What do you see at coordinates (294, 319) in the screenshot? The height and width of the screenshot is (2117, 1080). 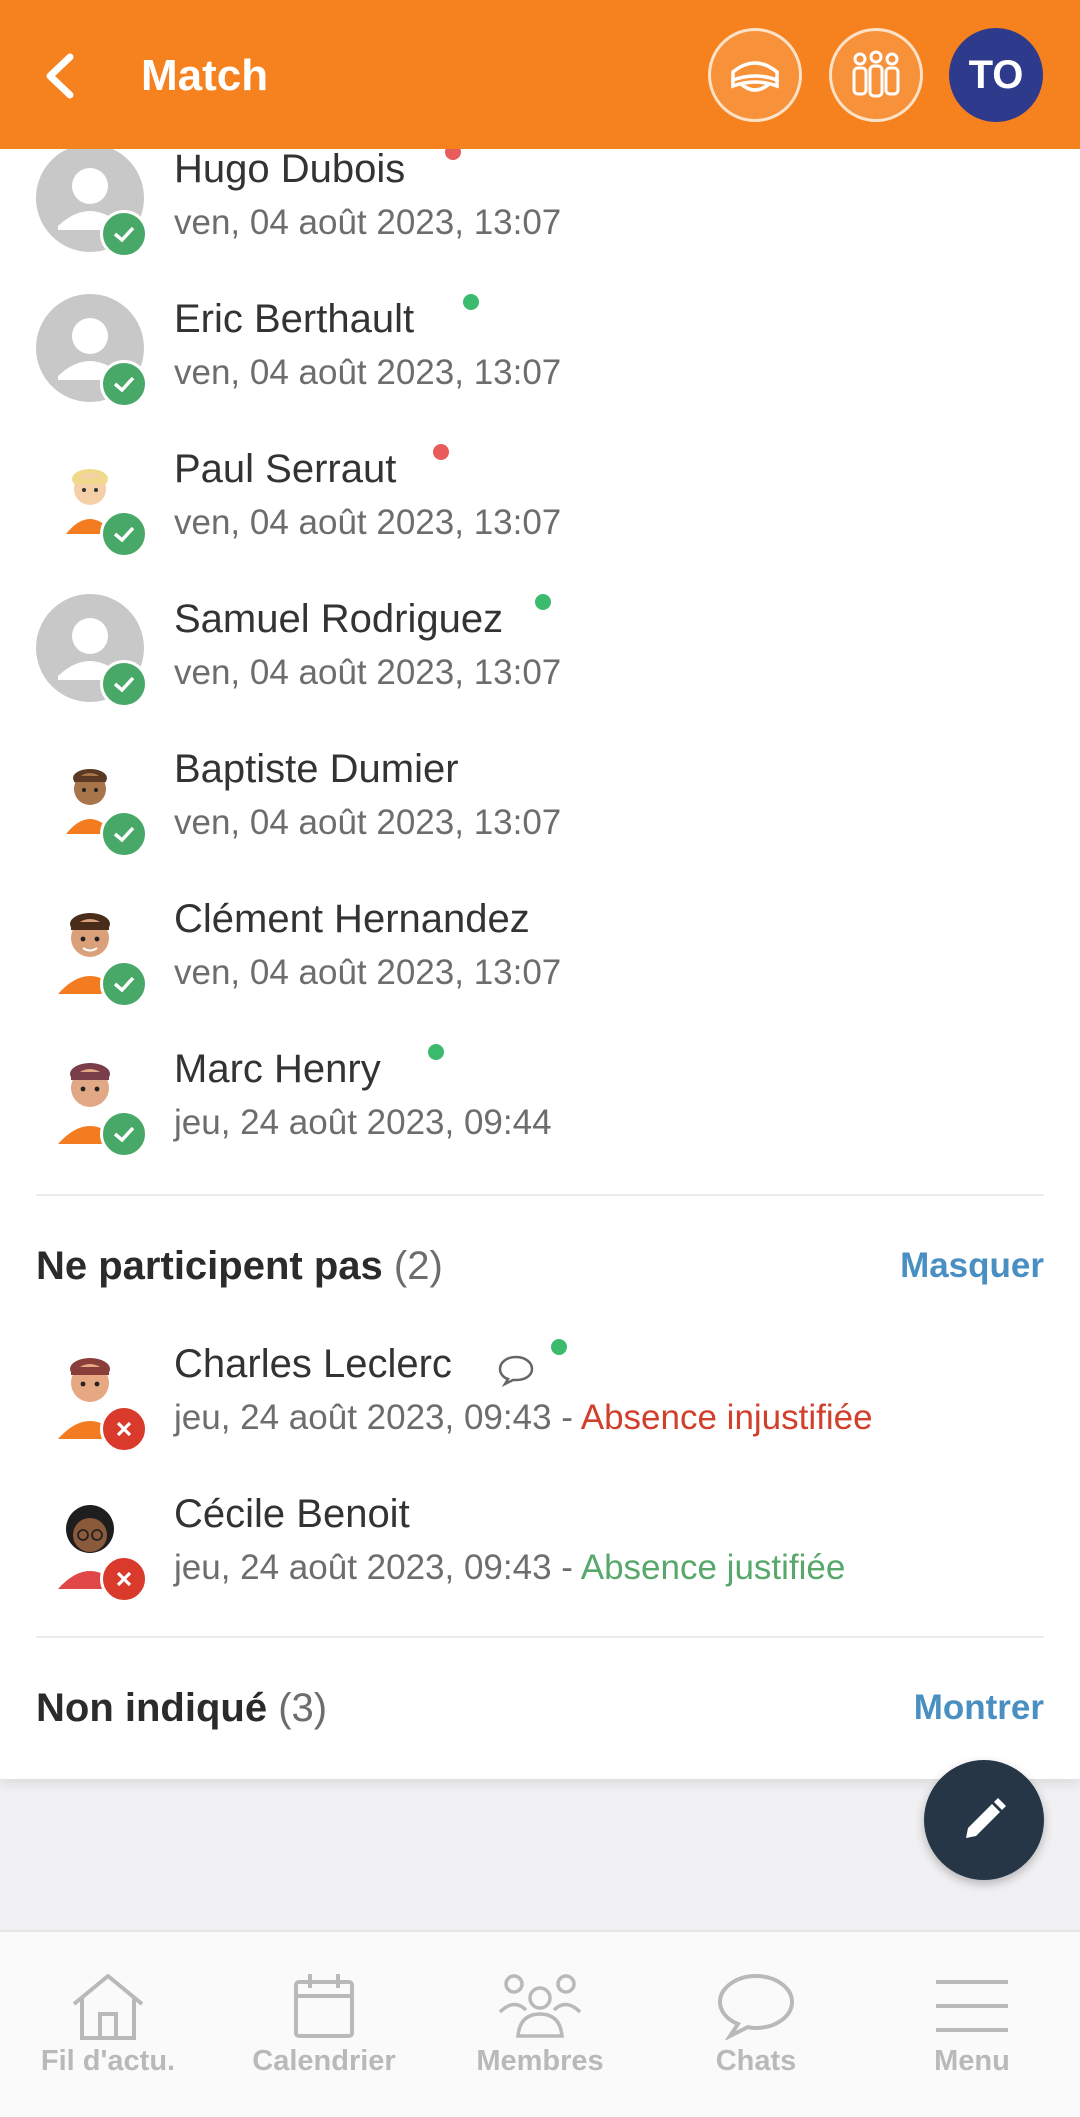 I see `participant-name: Eric Berthault` at bounding box center [294, 319].